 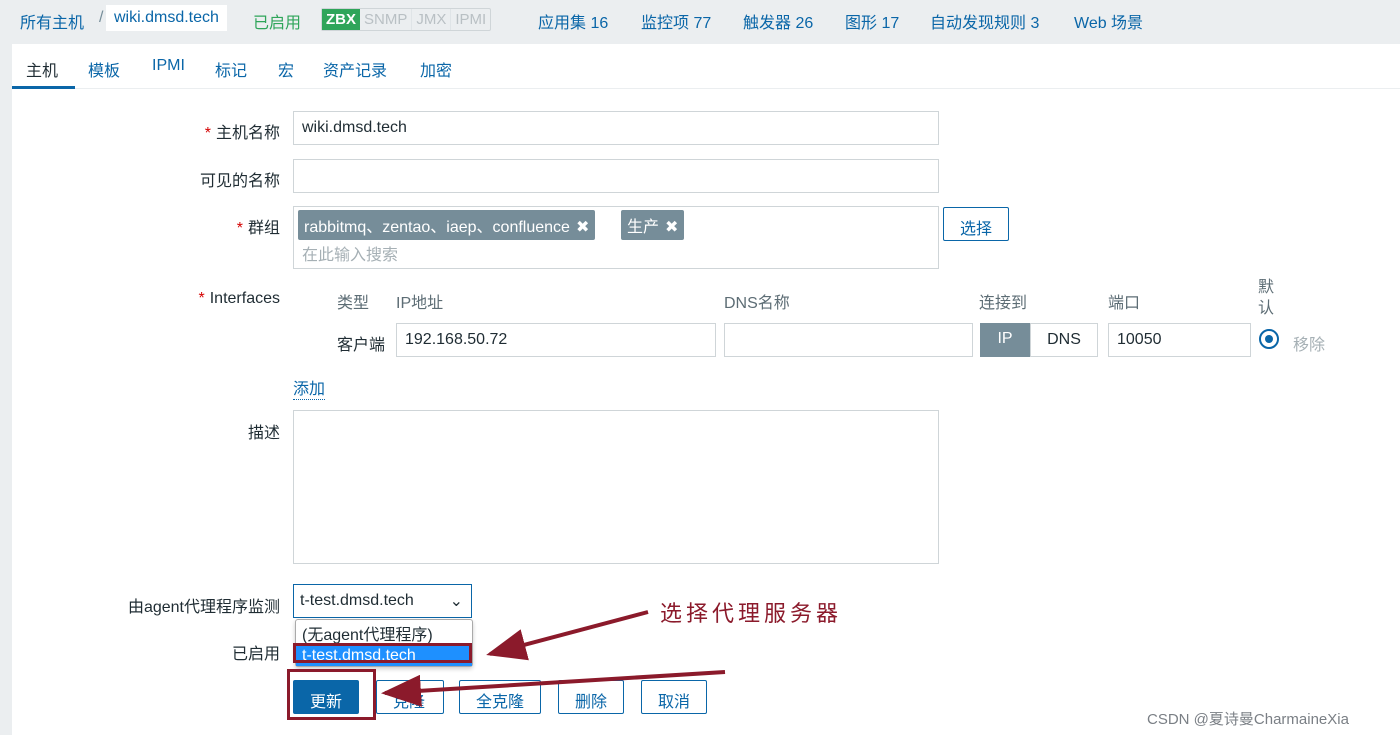 What do you see at coordinates (573, 21) in the screenshot?
I see `link-applications: 应用集 16` at bounding box center [573, 21].